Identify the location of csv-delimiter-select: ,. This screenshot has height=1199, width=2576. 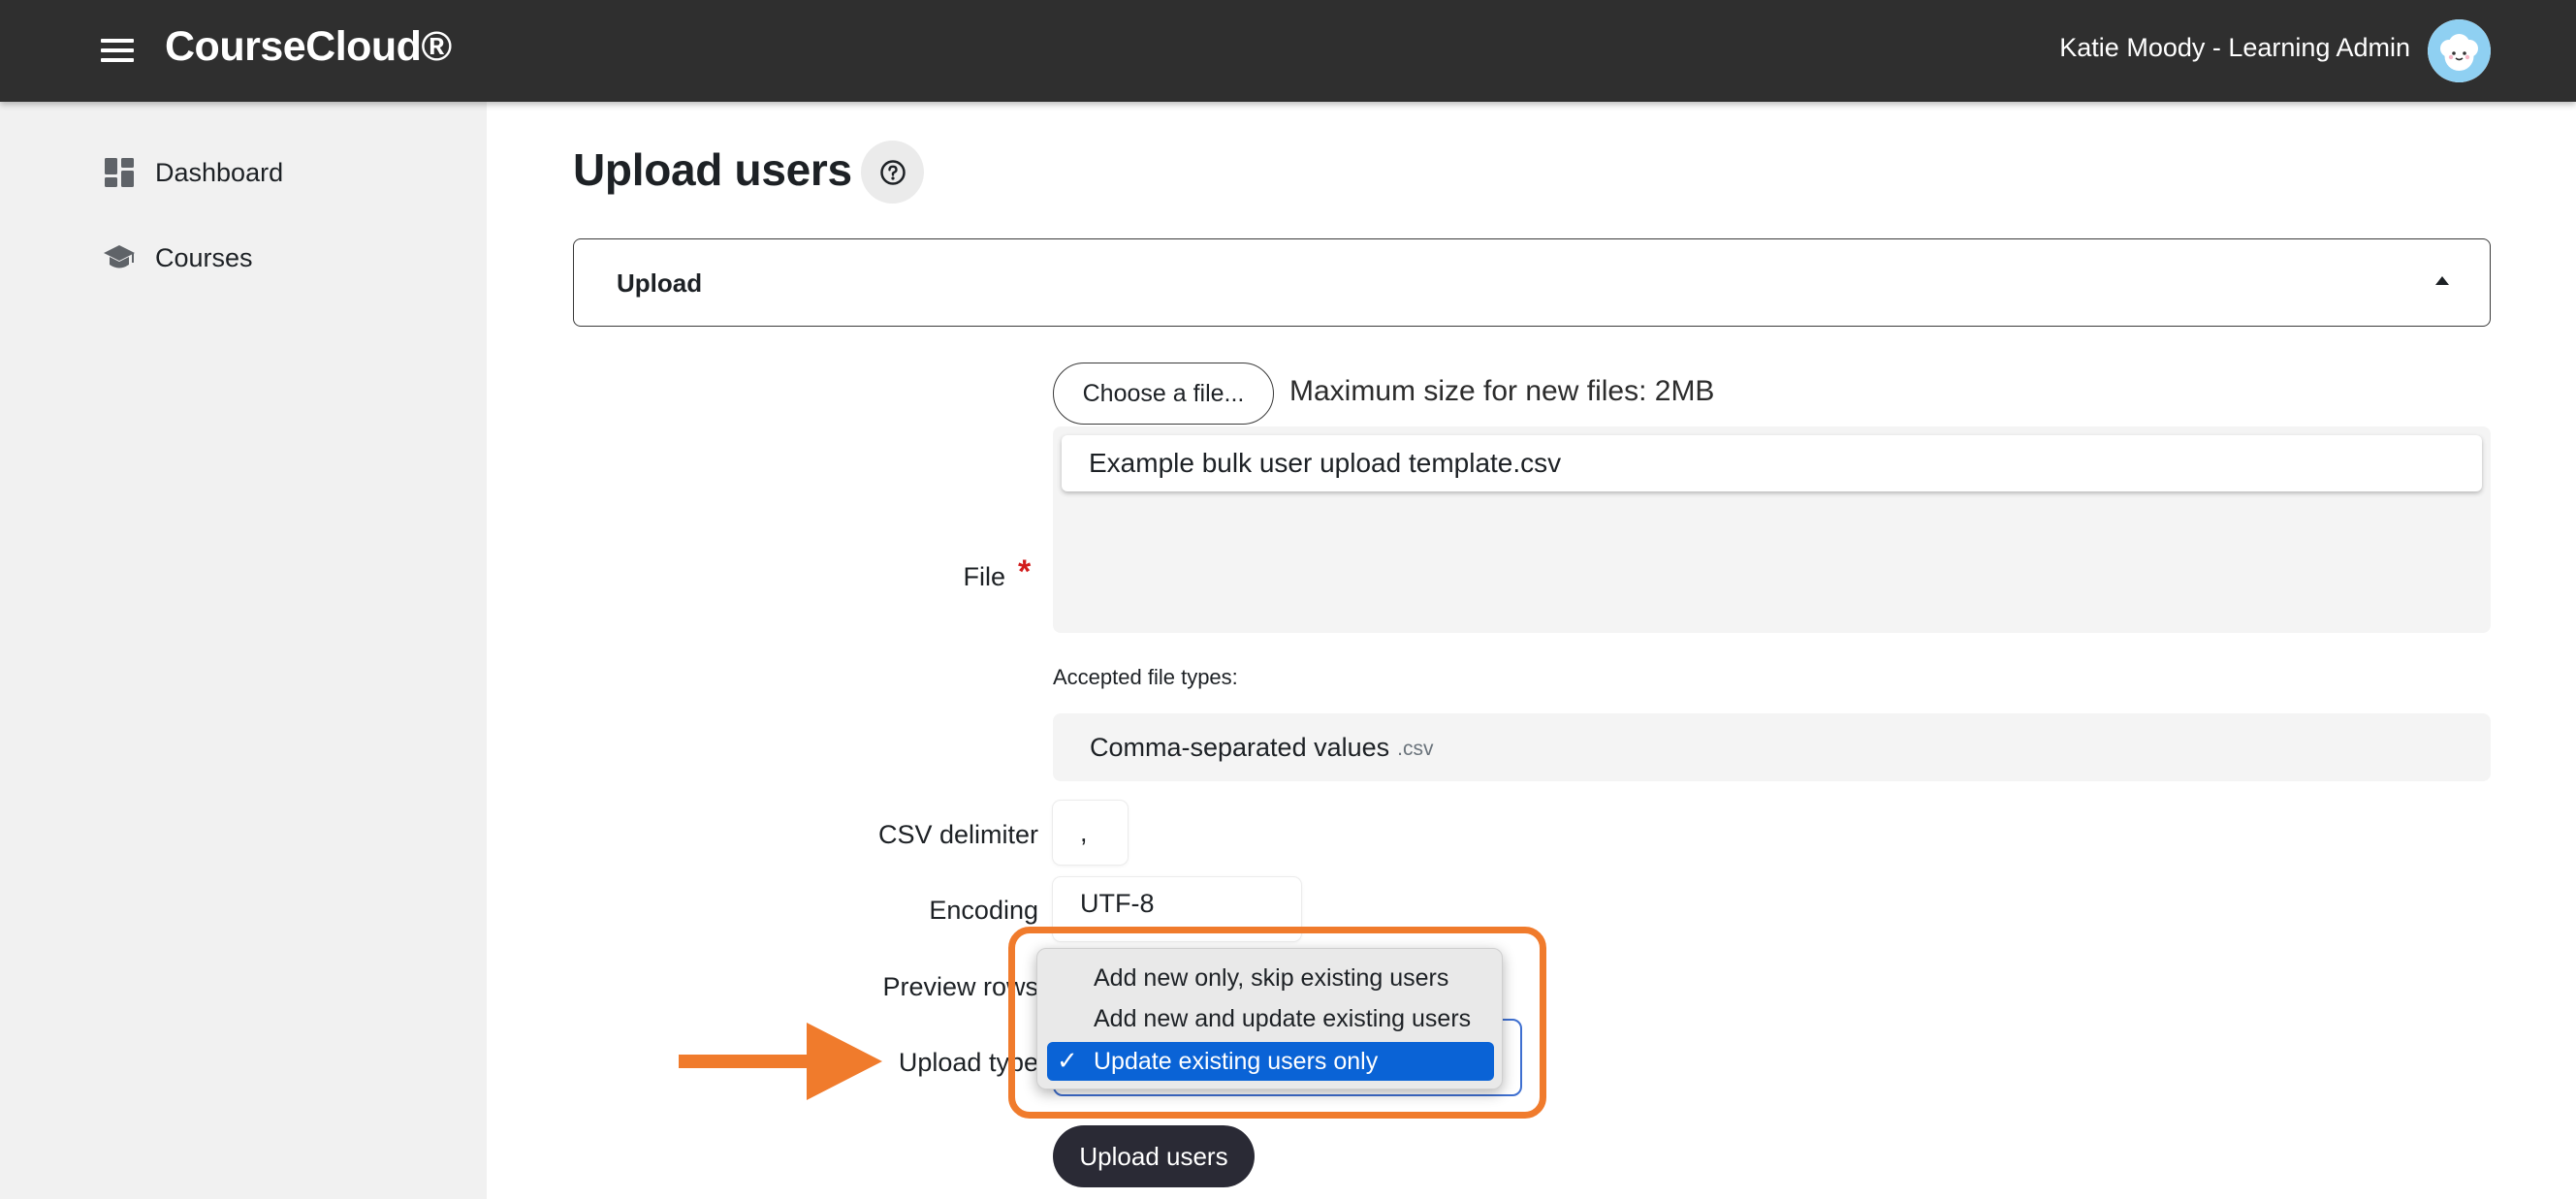
(1091, 833).